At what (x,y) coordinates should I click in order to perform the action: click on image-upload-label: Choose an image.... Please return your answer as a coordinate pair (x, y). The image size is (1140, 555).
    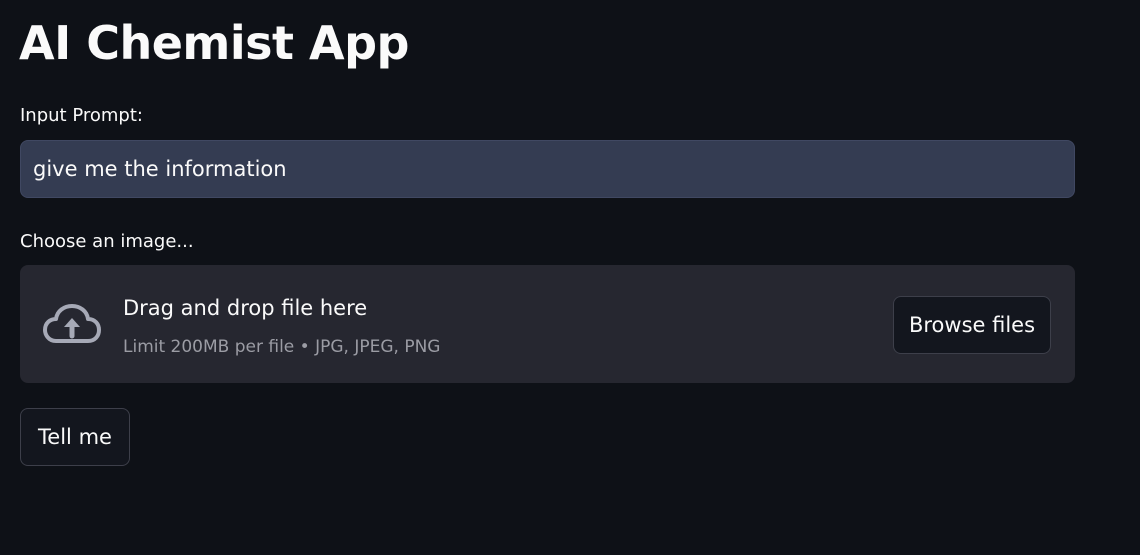
    Looking at the image, I should click on (107, 241).